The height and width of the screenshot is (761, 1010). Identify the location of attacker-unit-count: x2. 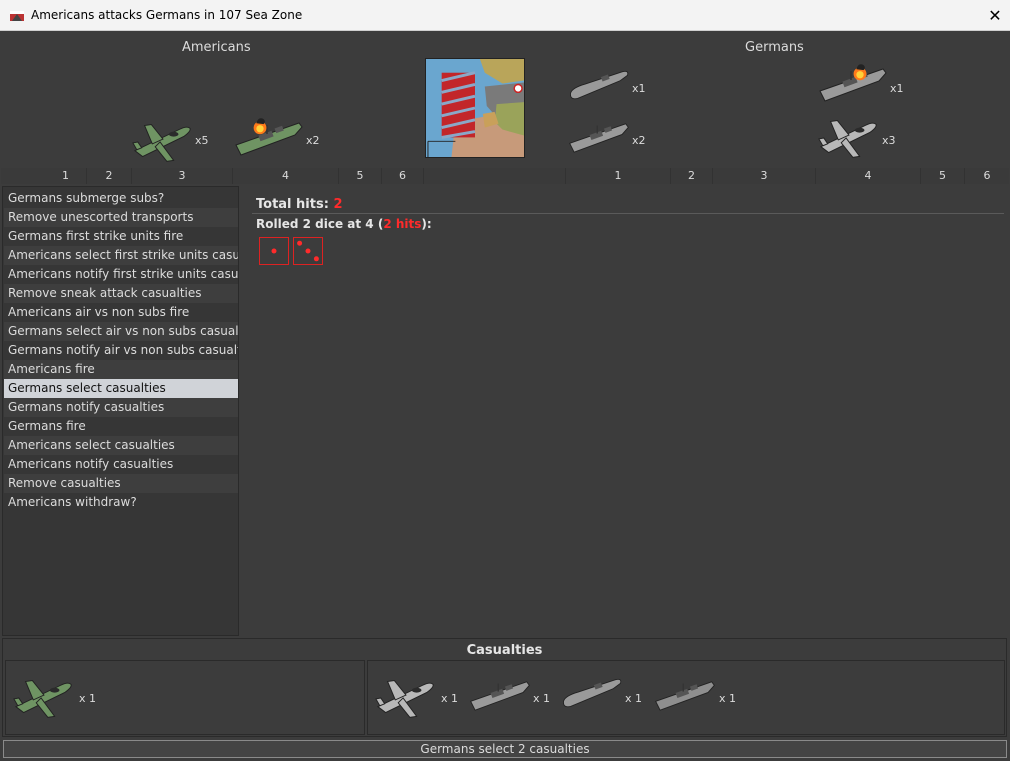
(313, 140).